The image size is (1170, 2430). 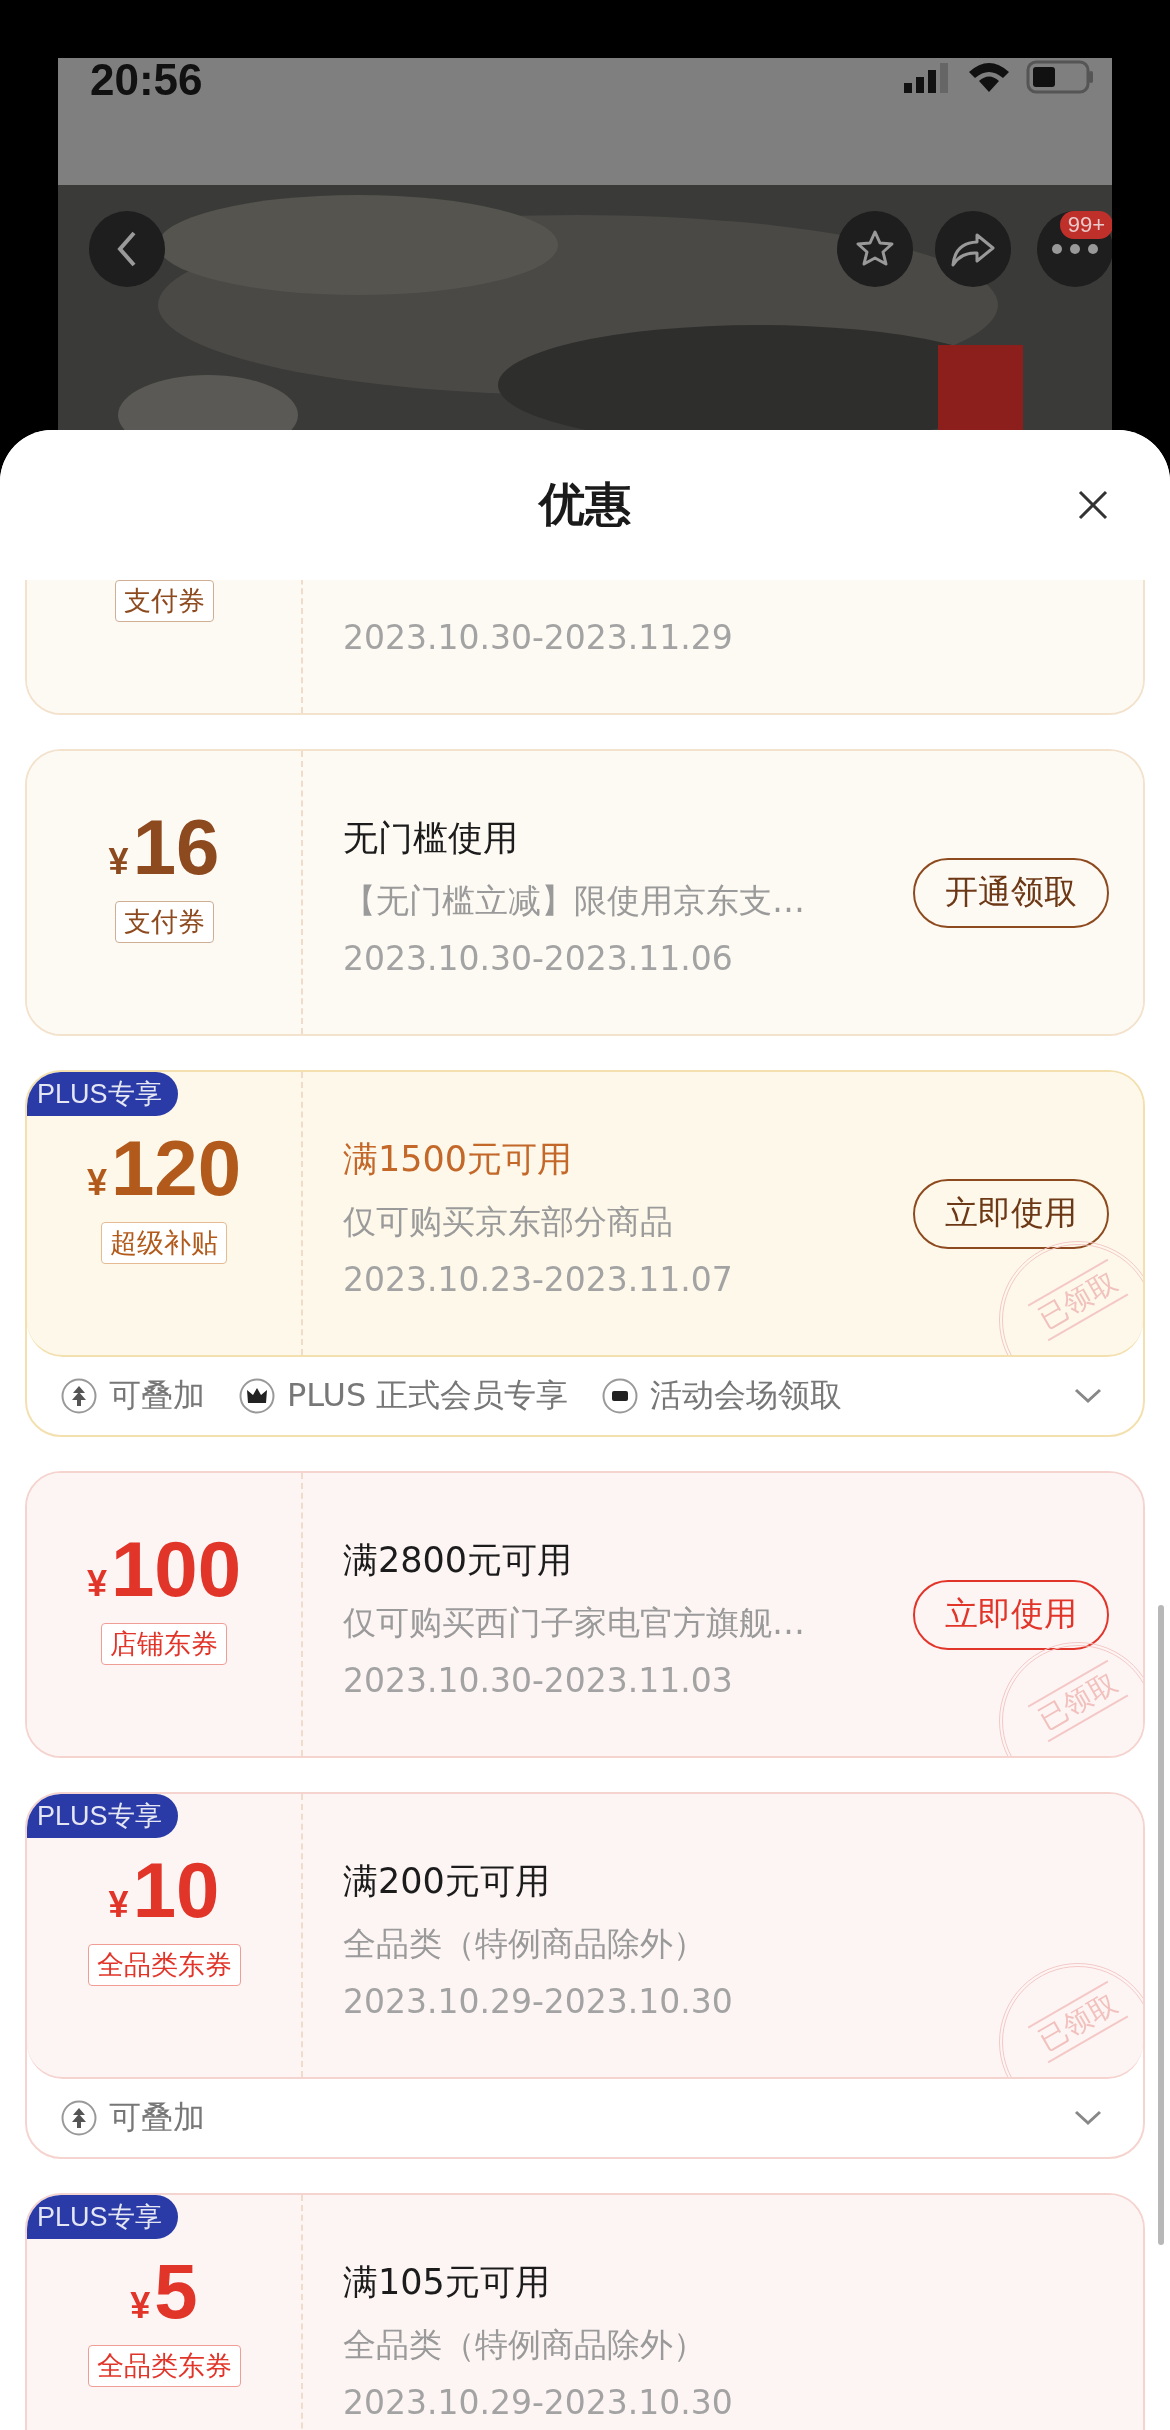 What do you see at coordinates (585, 504) in the screenshot?
I see `sheet-title: 优惠` at bounding box center [585, 504].